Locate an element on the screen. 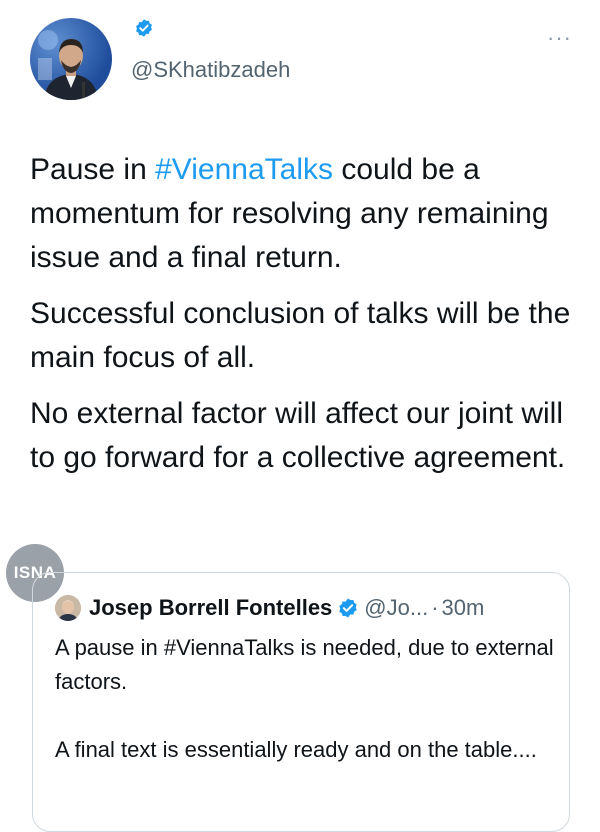 The image size is (600, 832). quoted-avatar is located at coordinates (68, 608).